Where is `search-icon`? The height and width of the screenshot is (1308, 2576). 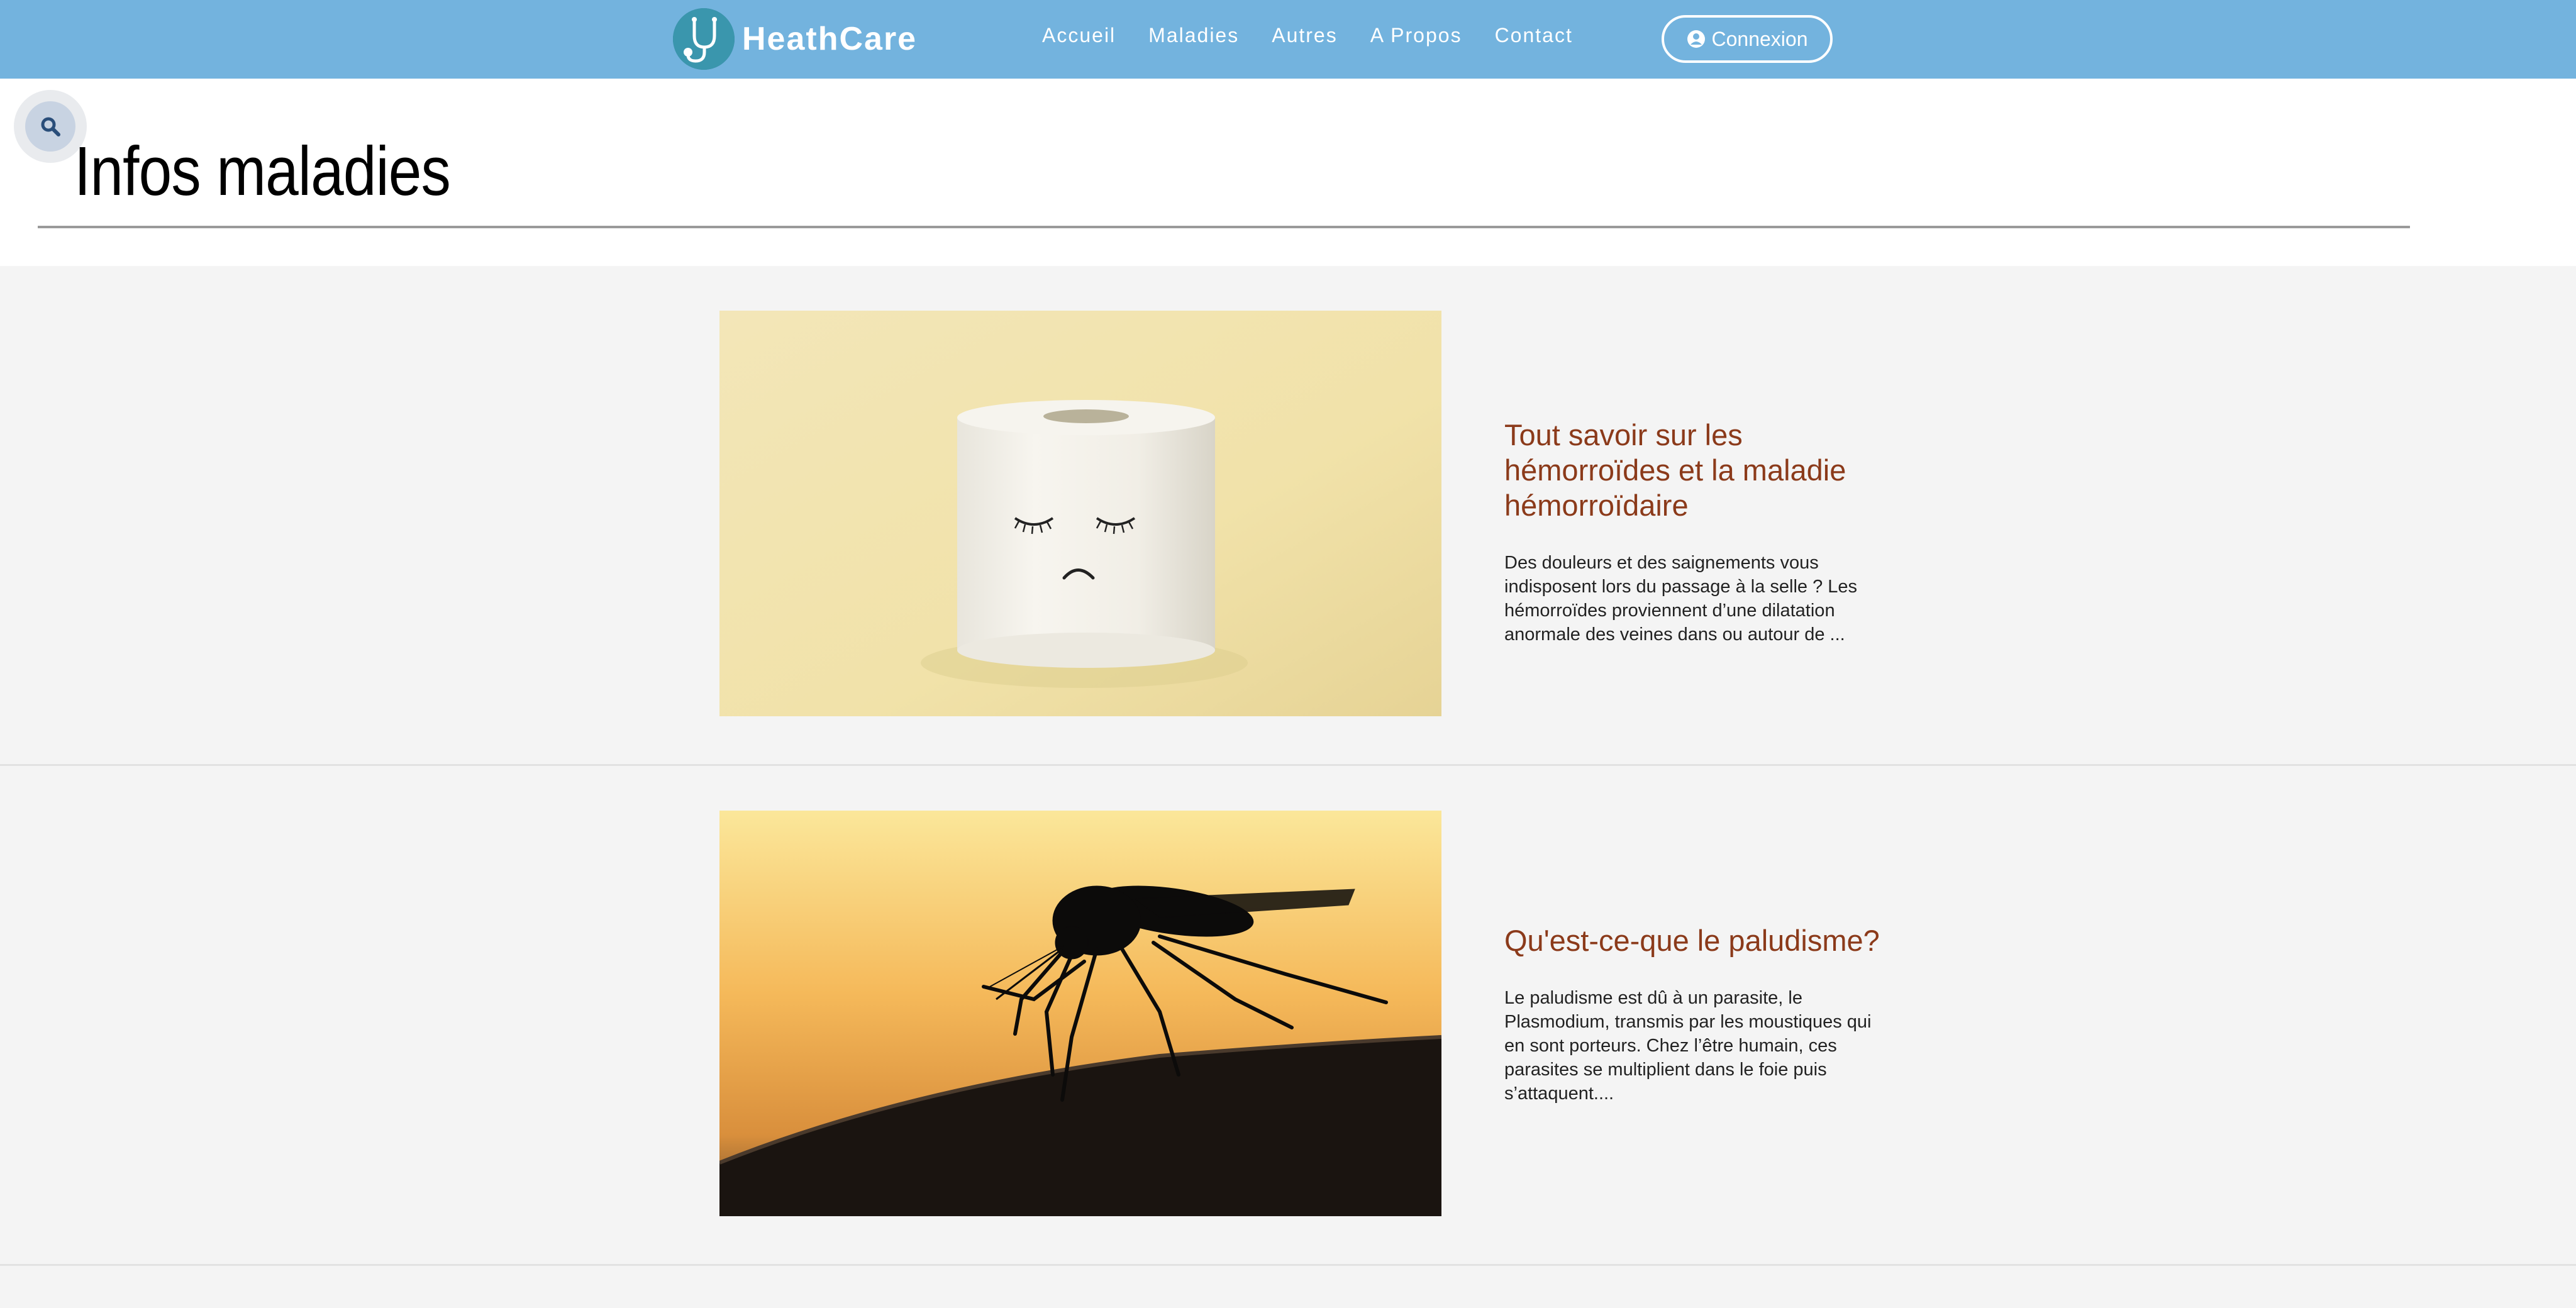
search-icon is located at coordinates (50, 126).